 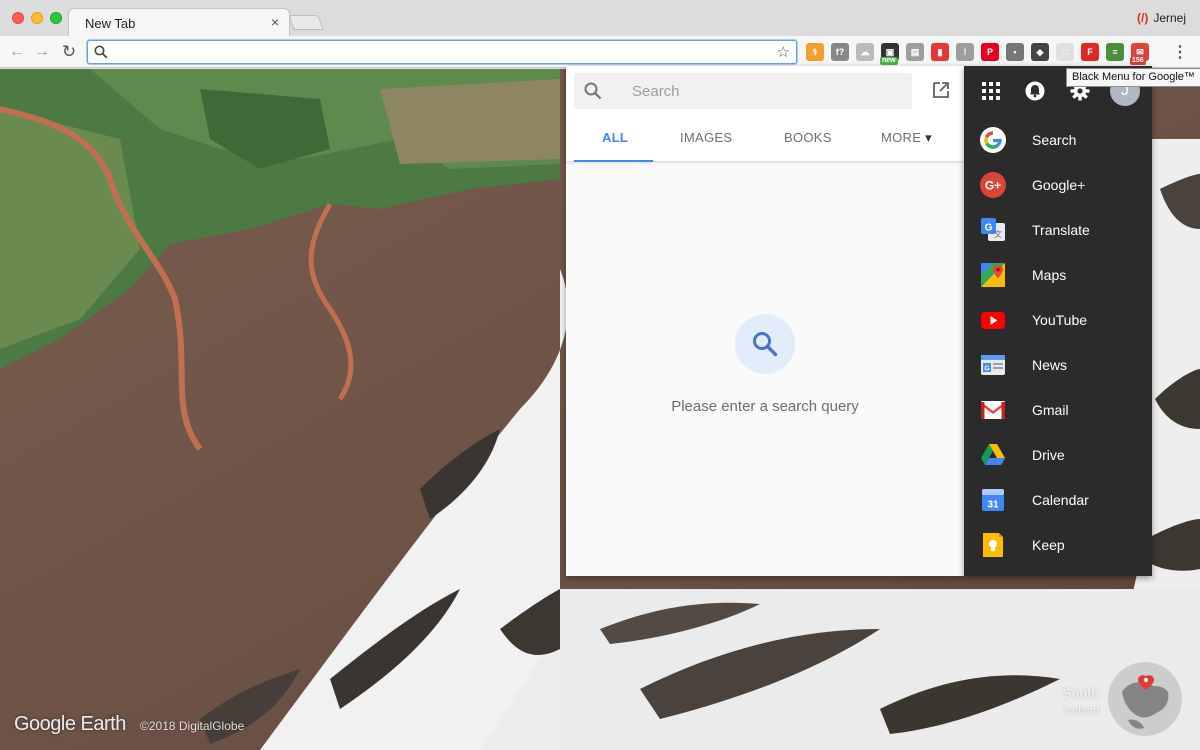 I want to click on menu-item-drive: Drive, so click(x=1058, y=455).